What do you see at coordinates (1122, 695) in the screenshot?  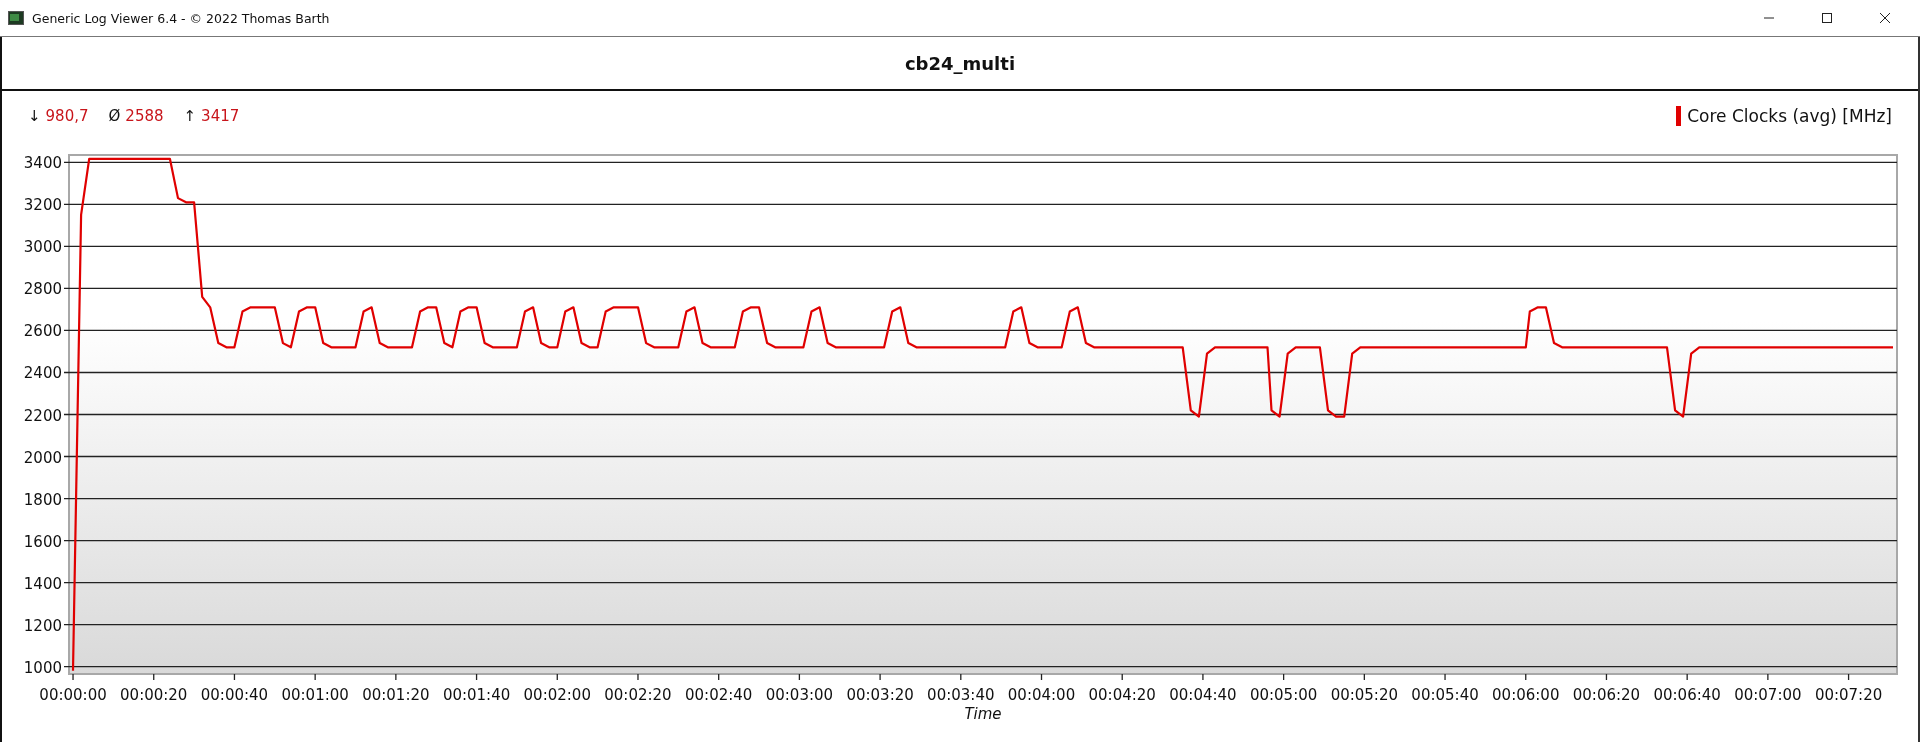 I see `axis-tick-label: 00:04:20` at bounding box center [1122, 695].